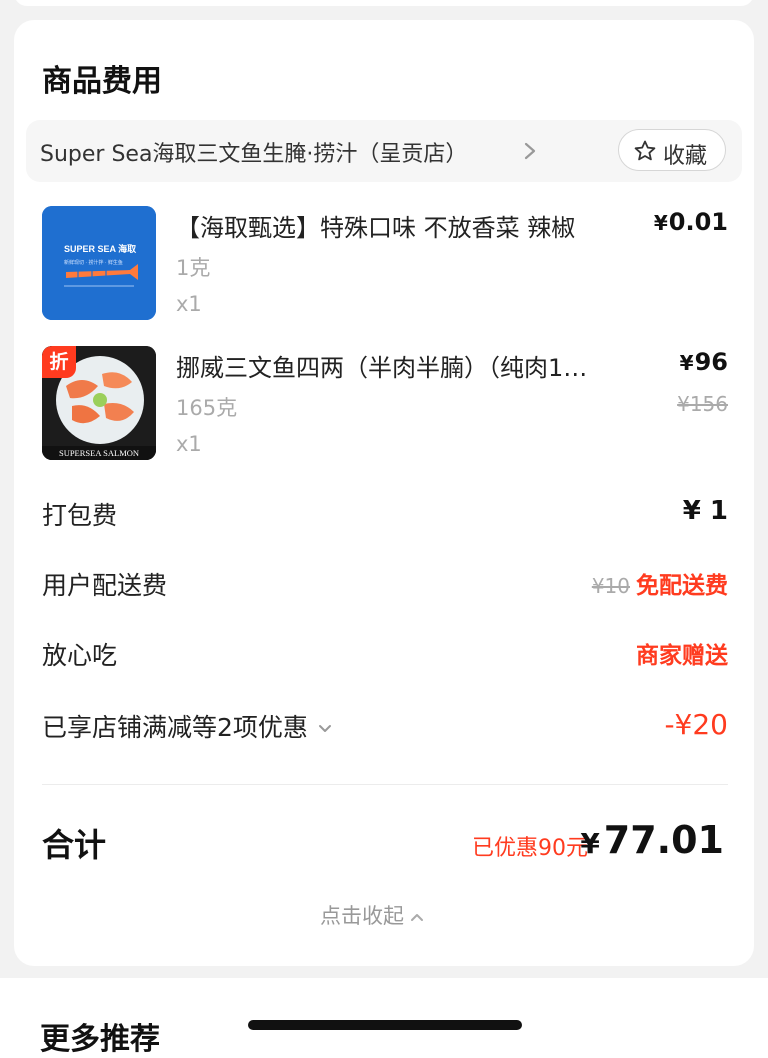  Describe the element at coordinates (325, 729) in the screenshot. I see `chevron-down-icon` at that location.